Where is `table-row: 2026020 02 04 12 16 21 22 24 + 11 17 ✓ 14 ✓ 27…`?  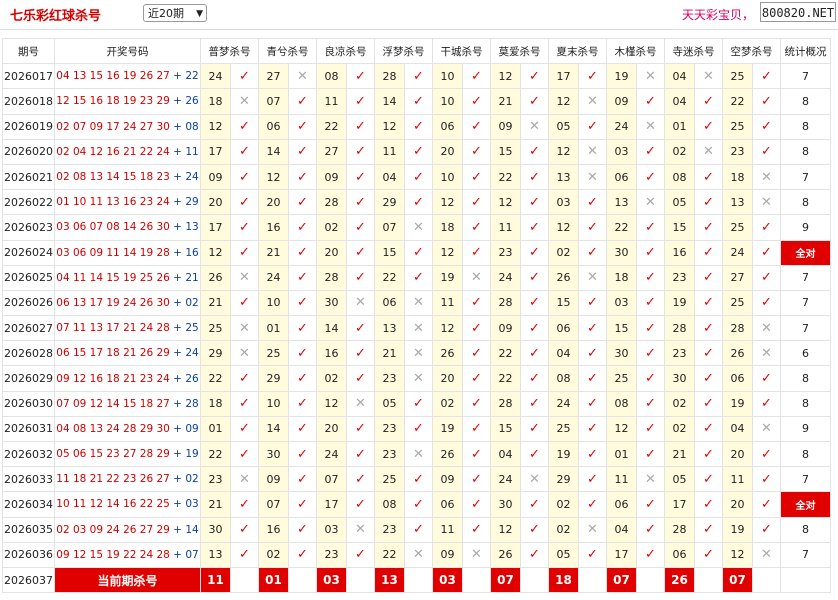
table-row: 2026020 02 04 12 16 21 22 24 + 11 17 ✓ 14 ✓ 27… is located at coordinates (416, 151).